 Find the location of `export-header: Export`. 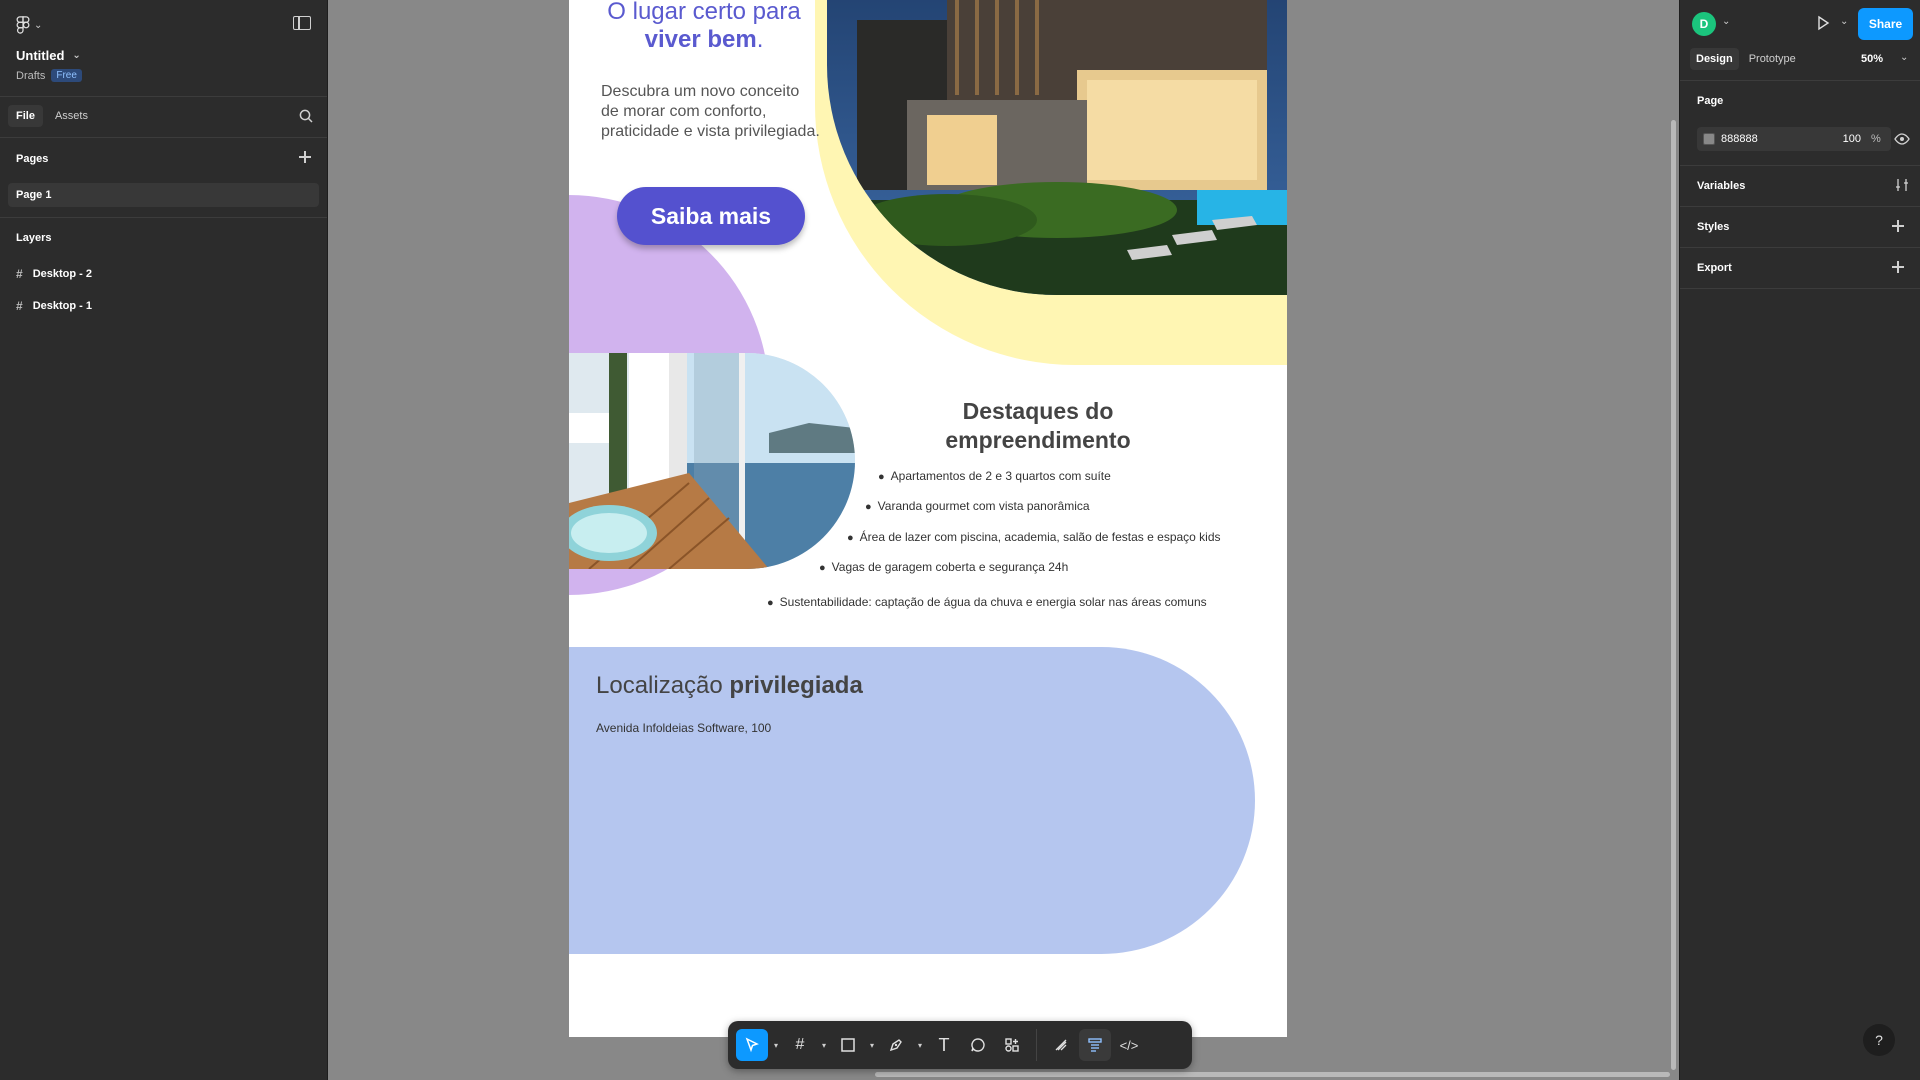

export-header: Export is located at coordinates (1714, 268).